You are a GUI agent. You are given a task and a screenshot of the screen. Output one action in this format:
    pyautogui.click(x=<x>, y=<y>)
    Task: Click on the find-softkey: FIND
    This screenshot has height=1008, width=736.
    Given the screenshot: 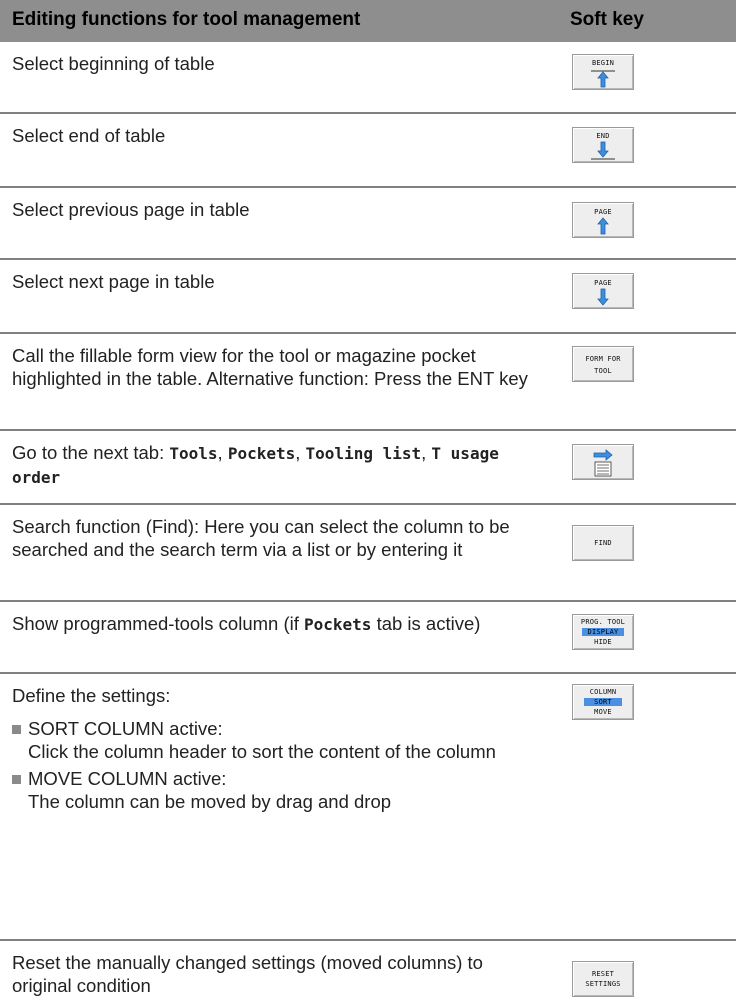 What is the action you would take?
    pyautogui.click(x=603, y=543)
    